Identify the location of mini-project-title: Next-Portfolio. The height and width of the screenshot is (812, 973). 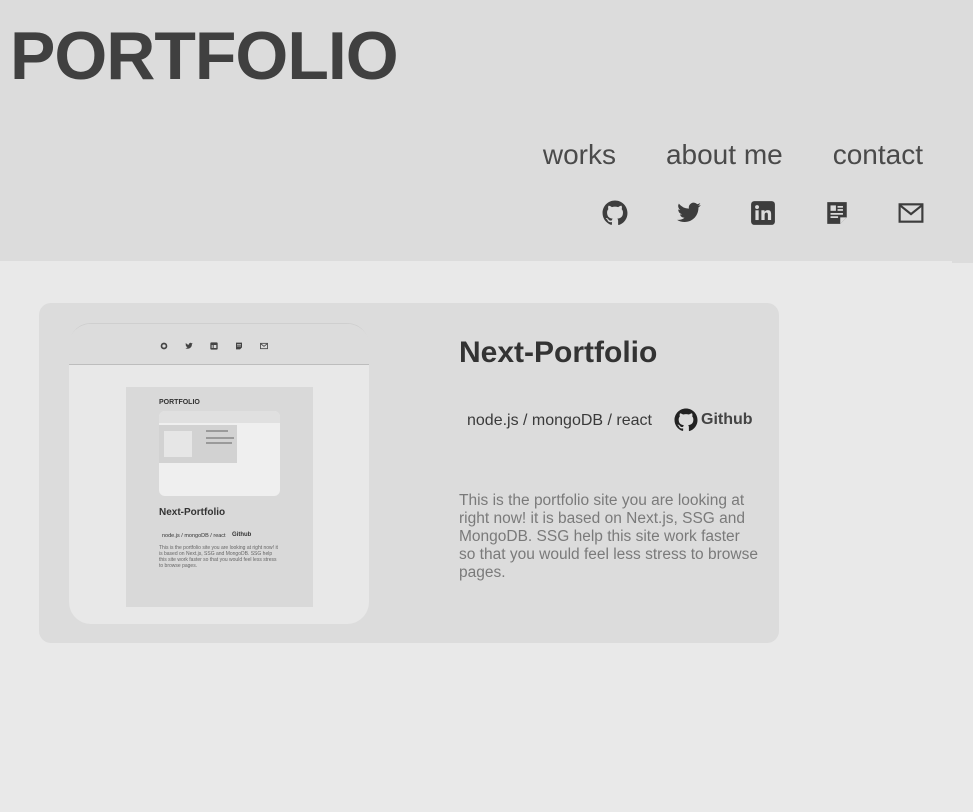
(192, 512).